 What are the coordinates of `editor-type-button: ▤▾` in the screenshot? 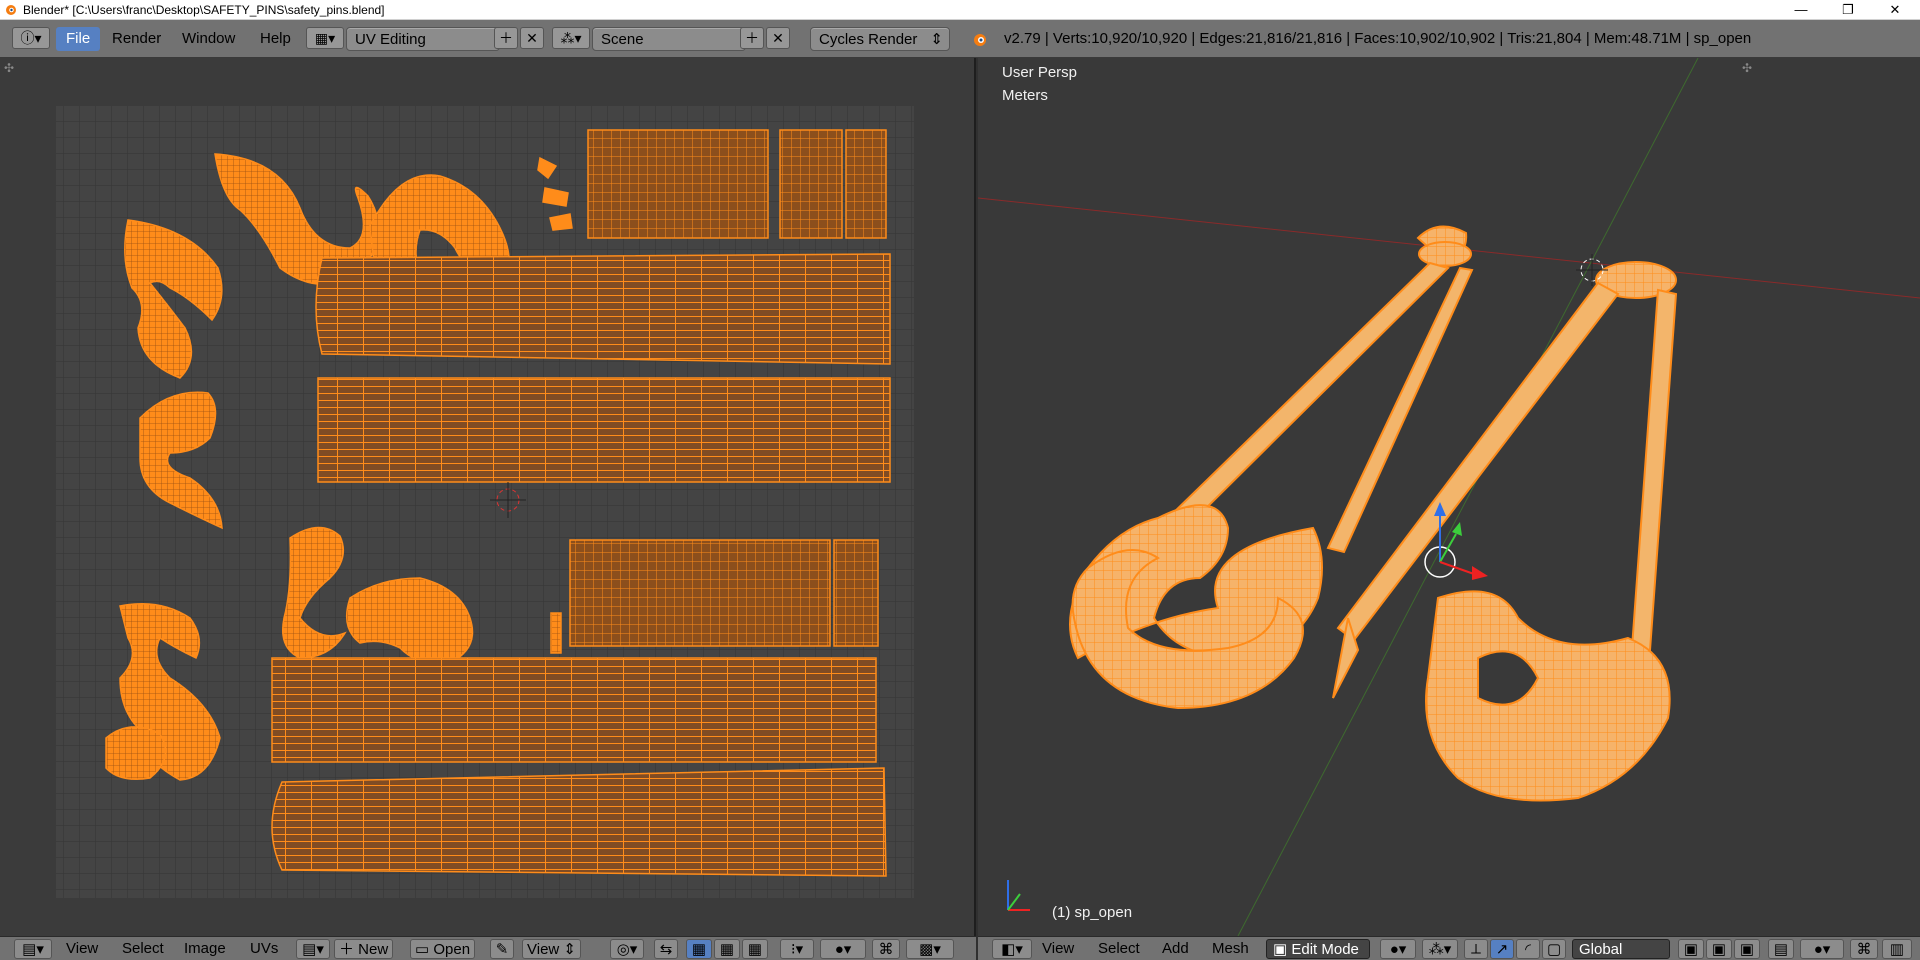 It's located at (33, 949).